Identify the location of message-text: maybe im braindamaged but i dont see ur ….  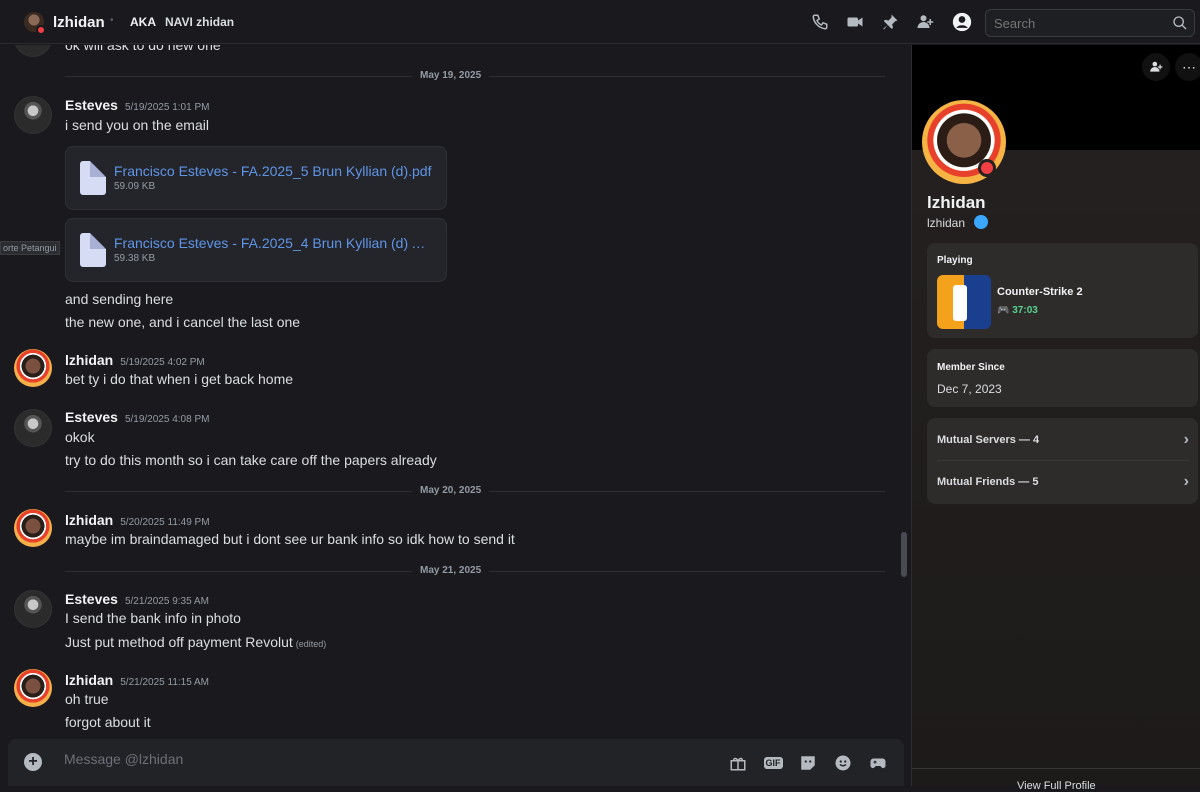
(290, 539).